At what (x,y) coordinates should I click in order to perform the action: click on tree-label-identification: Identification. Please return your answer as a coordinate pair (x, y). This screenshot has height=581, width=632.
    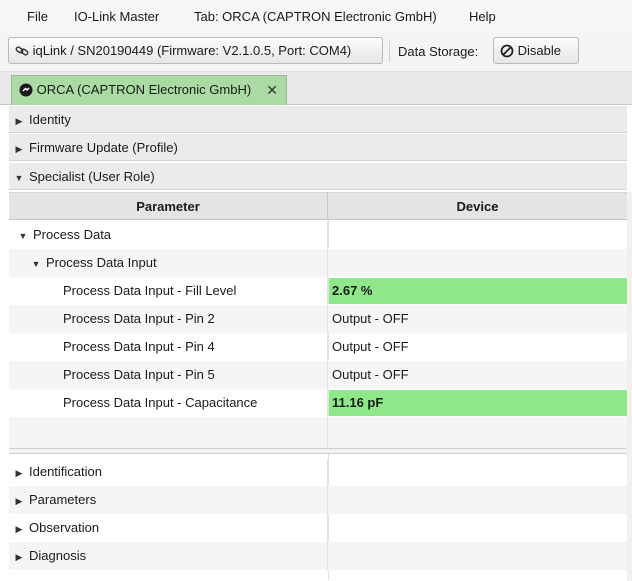
    Looking at the image, I should click on (65, 471).